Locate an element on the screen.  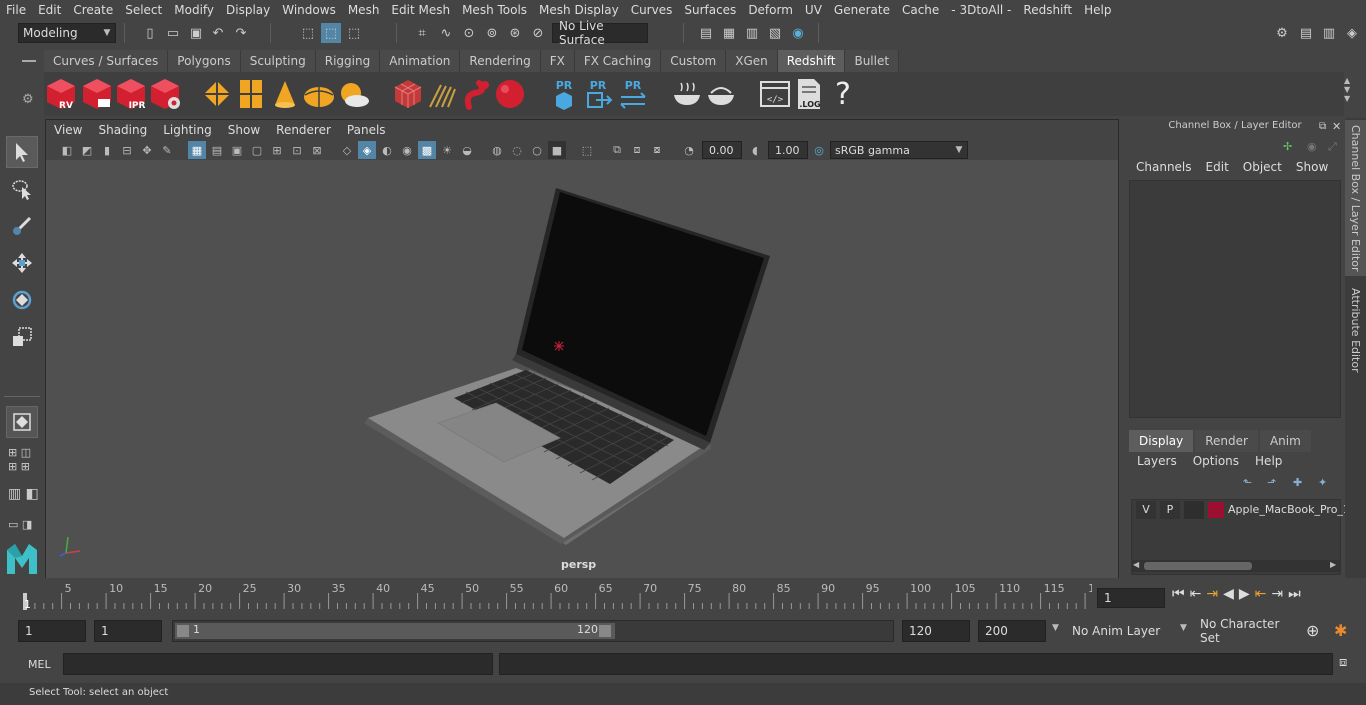
scale-tool-icon is located at coordinates (22, 337).